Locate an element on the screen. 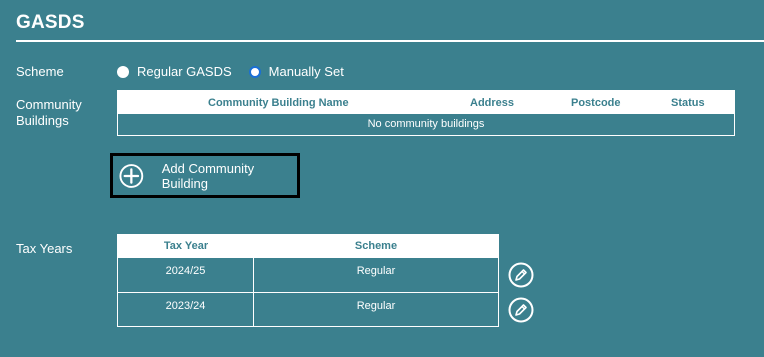 The width and height of the screenshot is (764, 357). title-divider is located at coordinates (390, 41).